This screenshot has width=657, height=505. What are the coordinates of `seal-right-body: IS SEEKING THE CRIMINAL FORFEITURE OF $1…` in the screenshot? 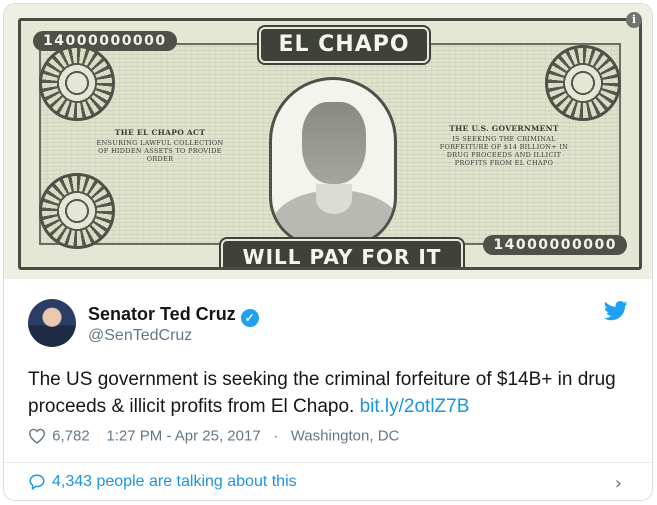 It's located at (504, 151).